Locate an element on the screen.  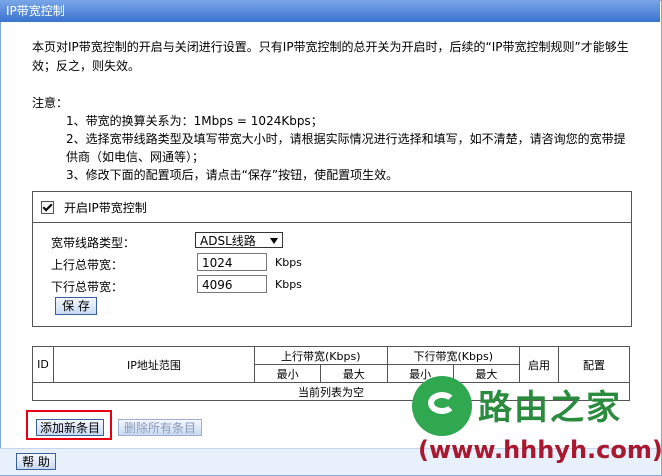
add-entry-button: 添加新条目 is located at coordinates (70, 427).